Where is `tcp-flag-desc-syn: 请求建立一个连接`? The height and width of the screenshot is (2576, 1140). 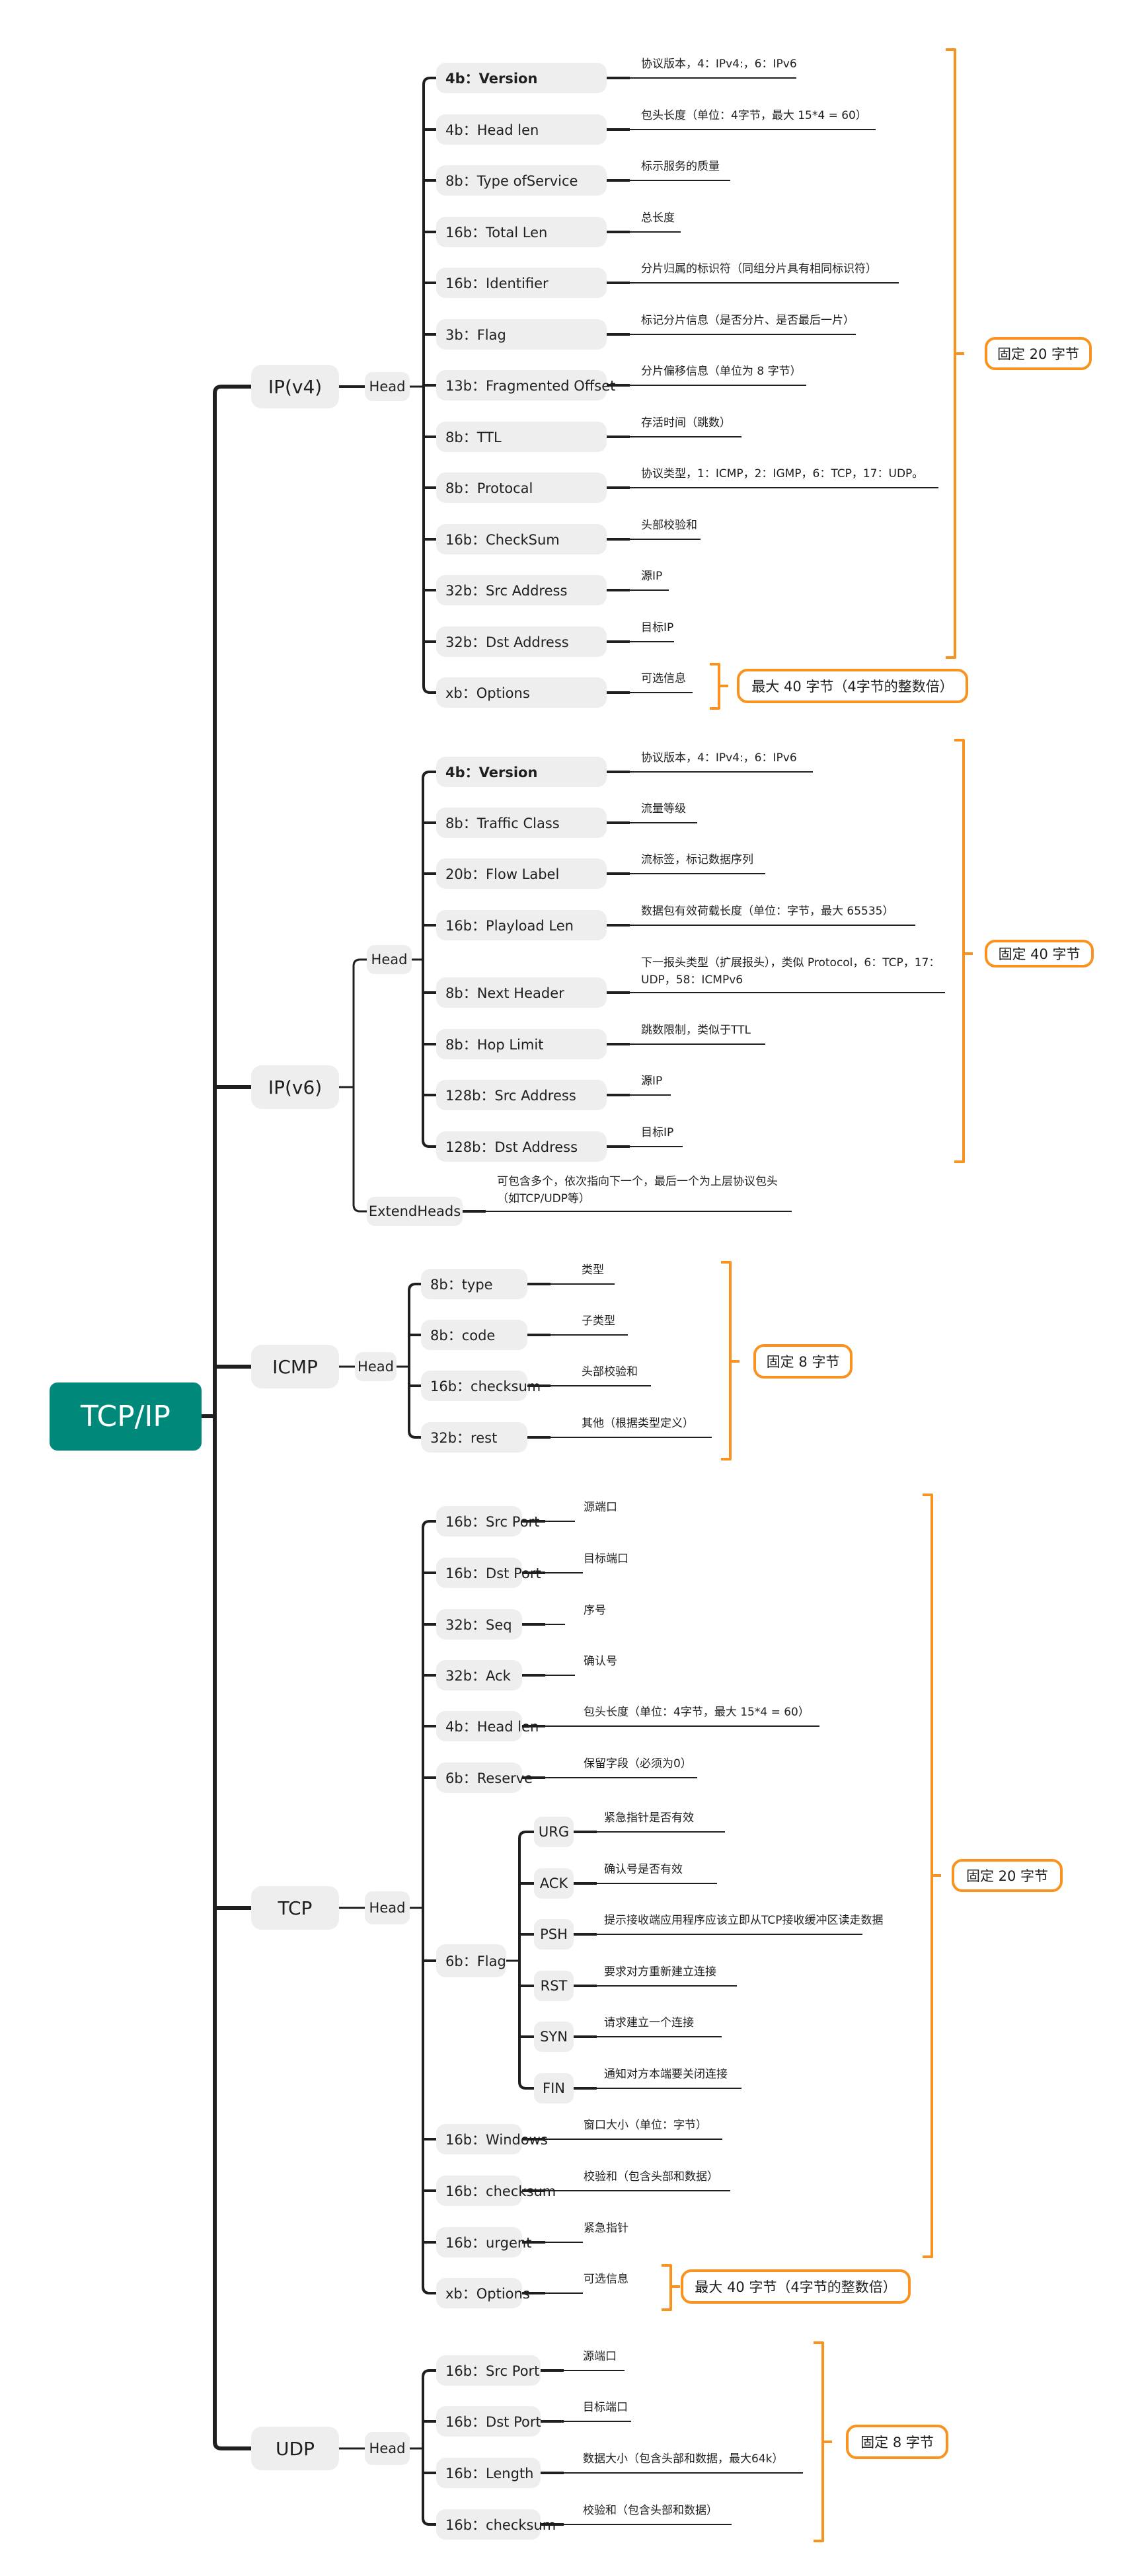 tcp-flag-desc-syn: 请求建立一个连接 is located at coordinates (649, 2023).